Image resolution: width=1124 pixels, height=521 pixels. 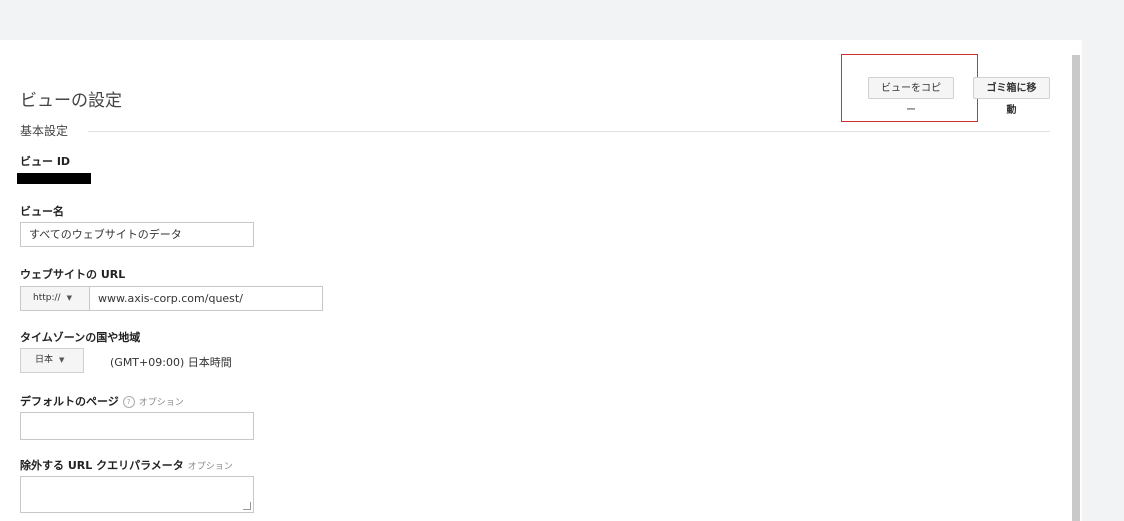 I want to click on resize-handle-icon, so click(x=247, y=506).